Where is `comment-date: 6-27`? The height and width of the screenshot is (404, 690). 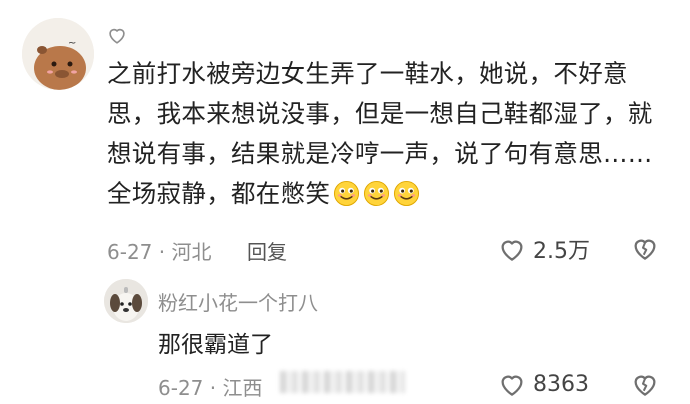 comment-date: 6-27 is located at coordinates (130, 252).